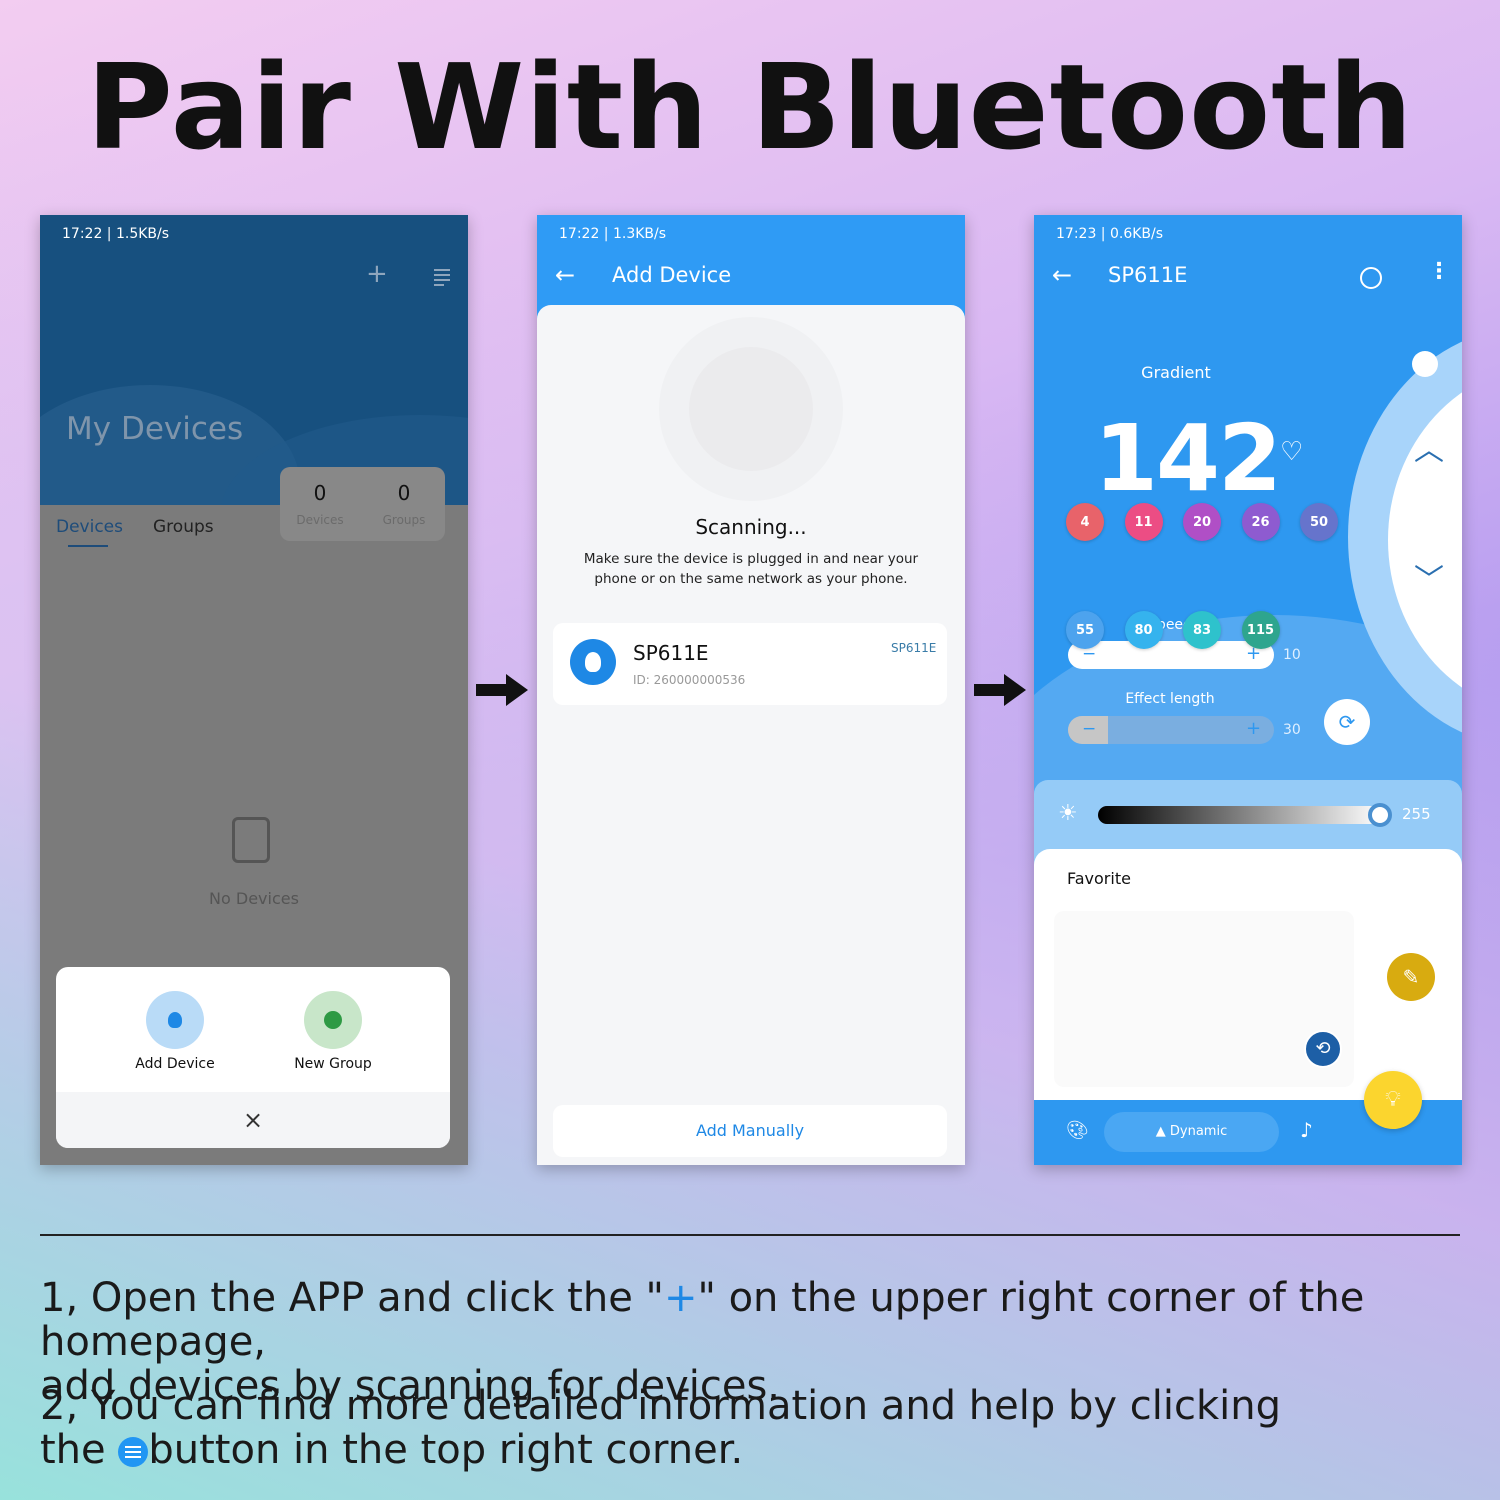 Image resolution: width=1500 pixels, height=1500 pixels. Describe the element at coordinates (1171, 655) in the screenshot. I see `speed-slider: − +` at that location.